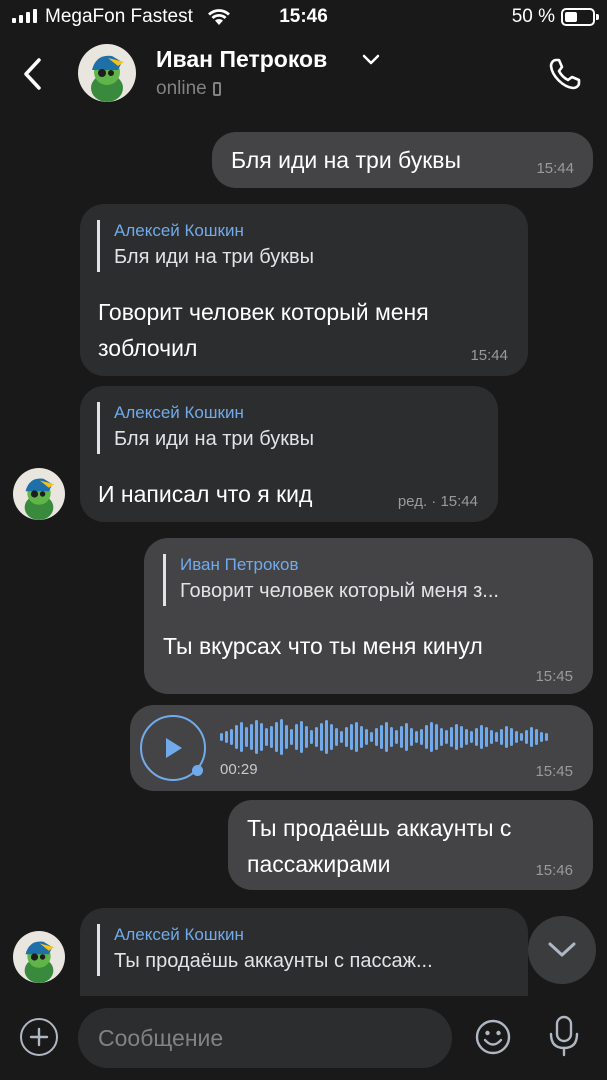 Image resolution: width=607 pixels, height=1080 pixels. I want to click on reply-author: Иван Петроков, so click(239, 564).